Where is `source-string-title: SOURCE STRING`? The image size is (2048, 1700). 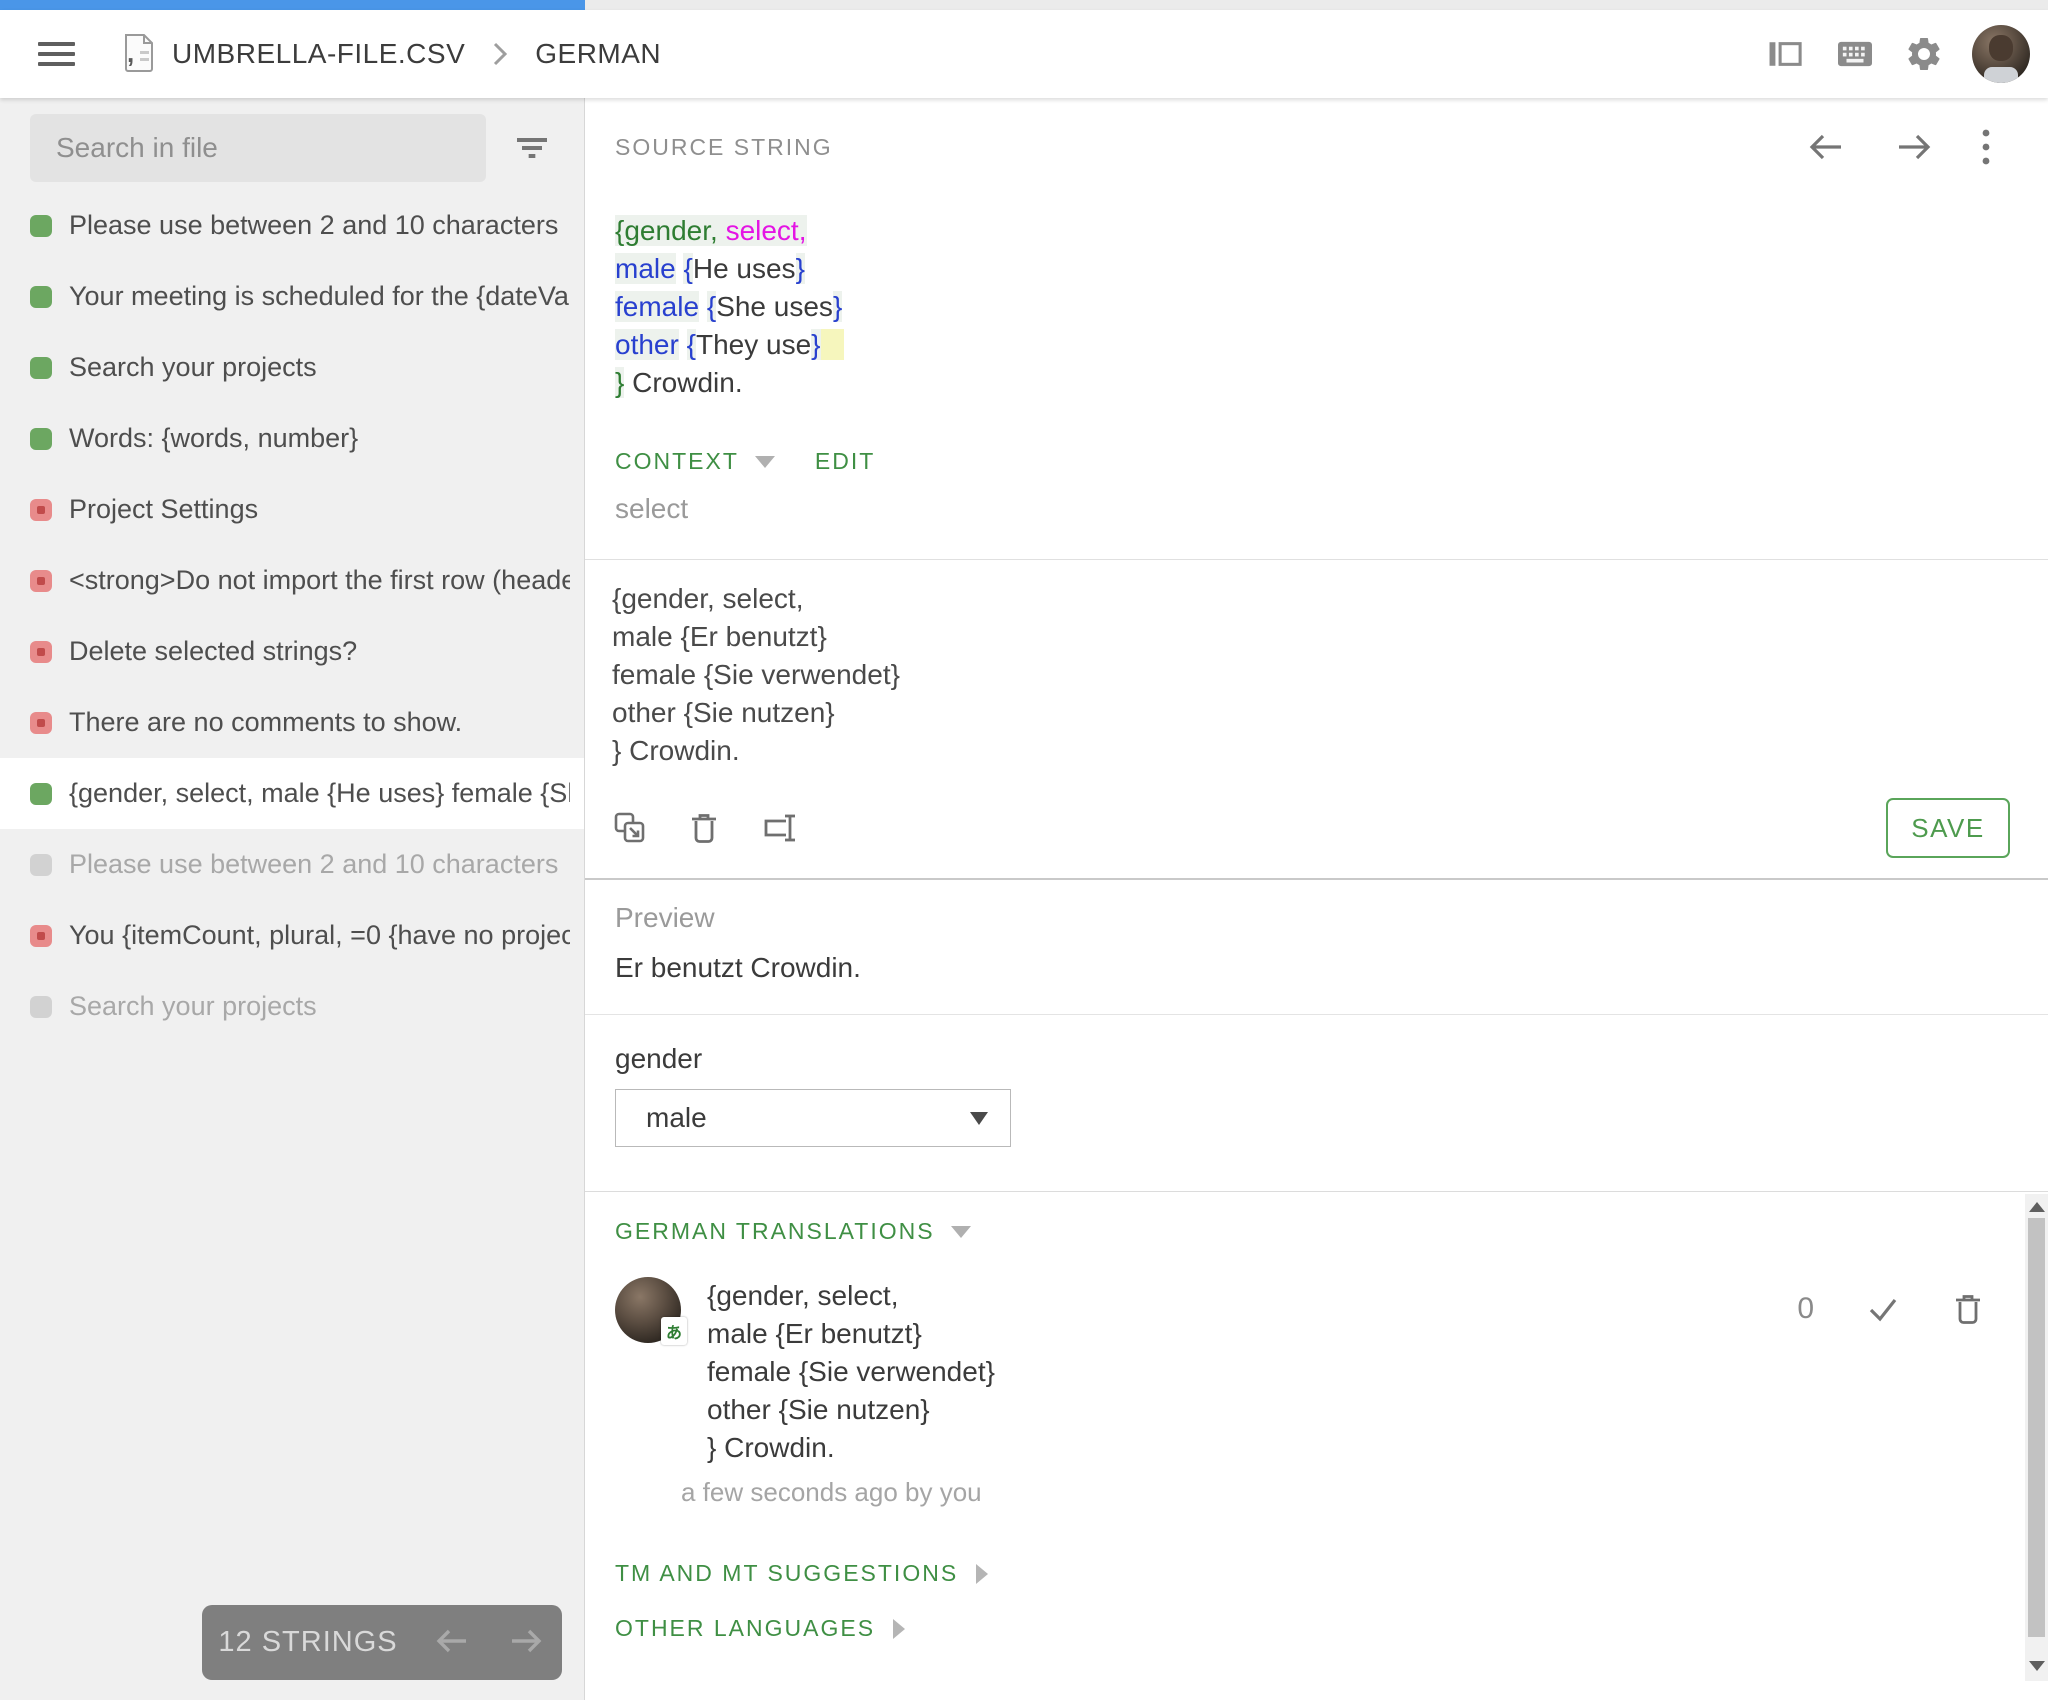
source-string-title: SOURCE STRING is located at coordinates (724, 146).